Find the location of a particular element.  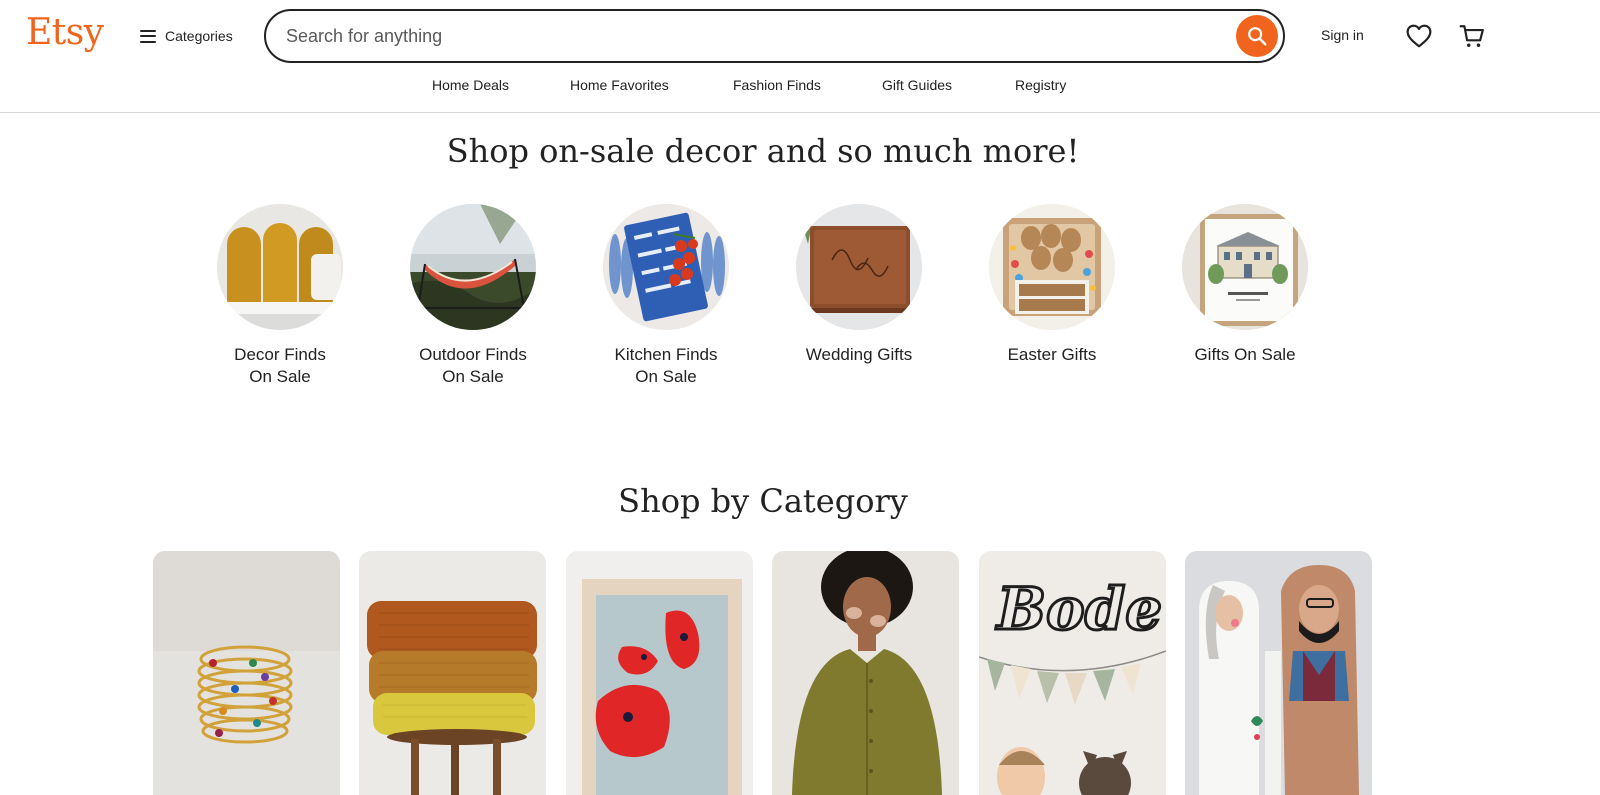

promo-label-decor: Decor Finds On Sale is located at coordinates (280, 365).